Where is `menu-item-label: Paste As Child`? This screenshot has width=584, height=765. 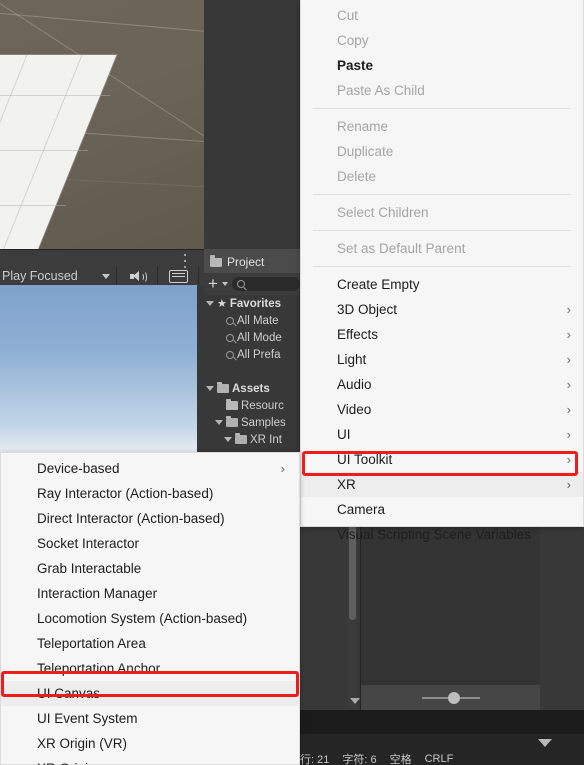
menu-item-label: Paste As Child is located at coordinates (381, 90).